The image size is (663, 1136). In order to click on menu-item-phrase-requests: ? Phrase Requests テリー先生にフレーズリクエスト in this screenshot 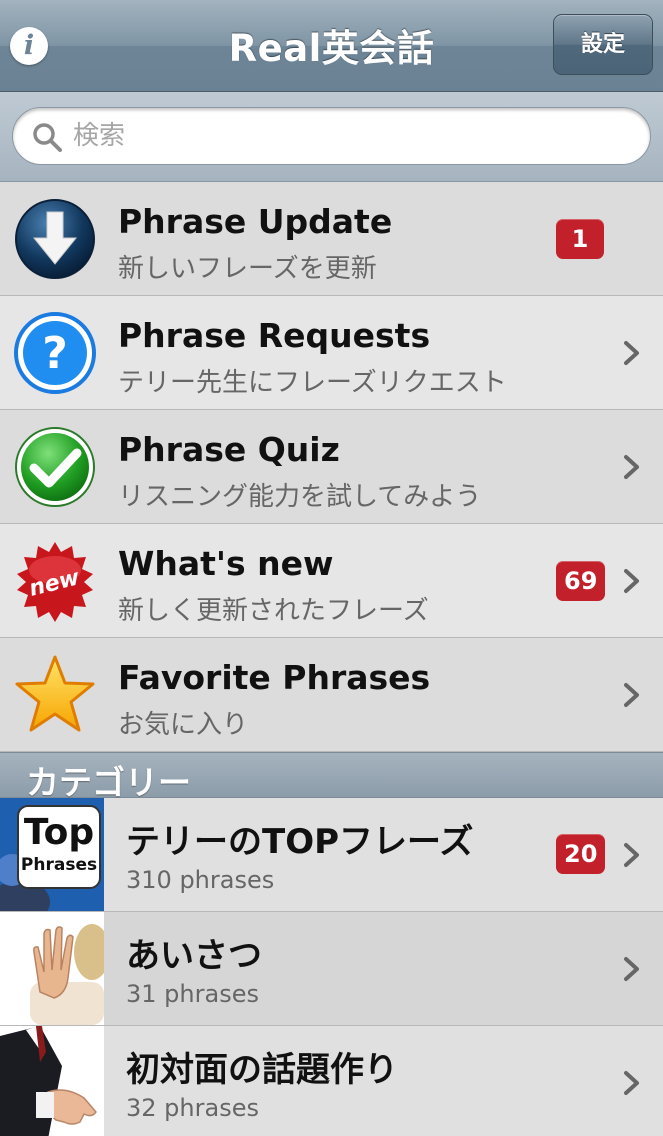, I will do `click(331, 353)`.